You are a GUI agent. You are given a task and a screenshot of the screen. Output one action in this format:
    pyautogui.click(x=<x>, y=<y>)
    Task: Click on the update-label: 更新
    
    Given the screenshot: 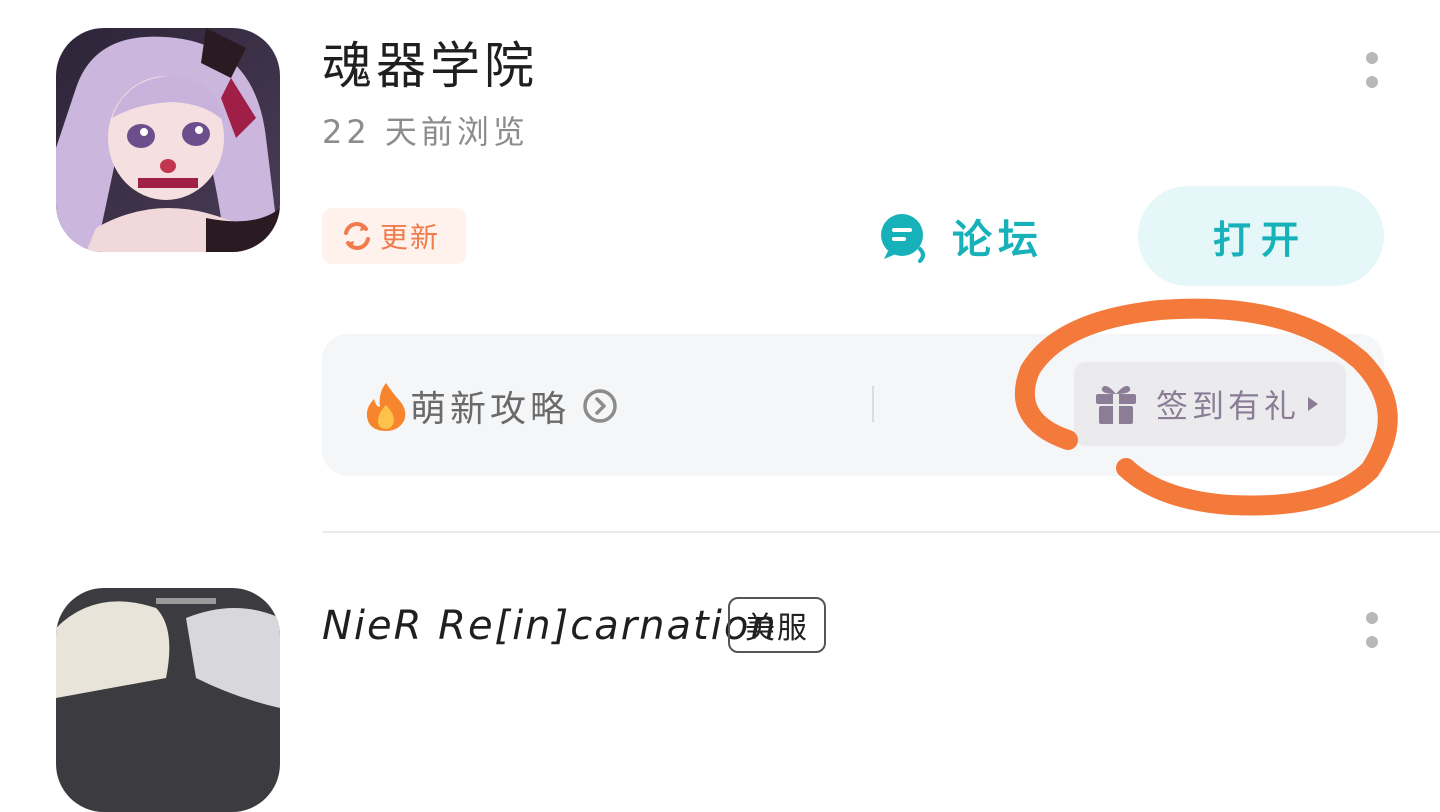 What is the action you would take?
    pyautogui.click(x=410, y=237)
    